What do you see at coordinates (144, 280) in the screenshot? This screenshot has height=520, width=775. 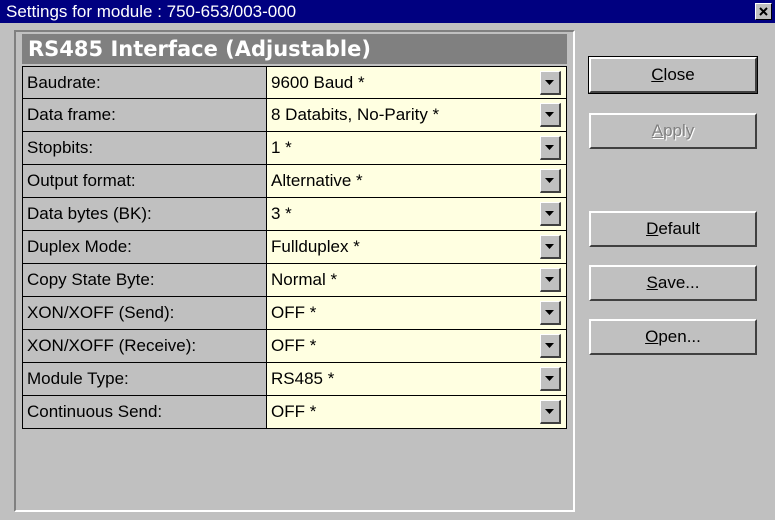 I see `setting-label: Copy State Byte:` at bounding box center [144, 280].